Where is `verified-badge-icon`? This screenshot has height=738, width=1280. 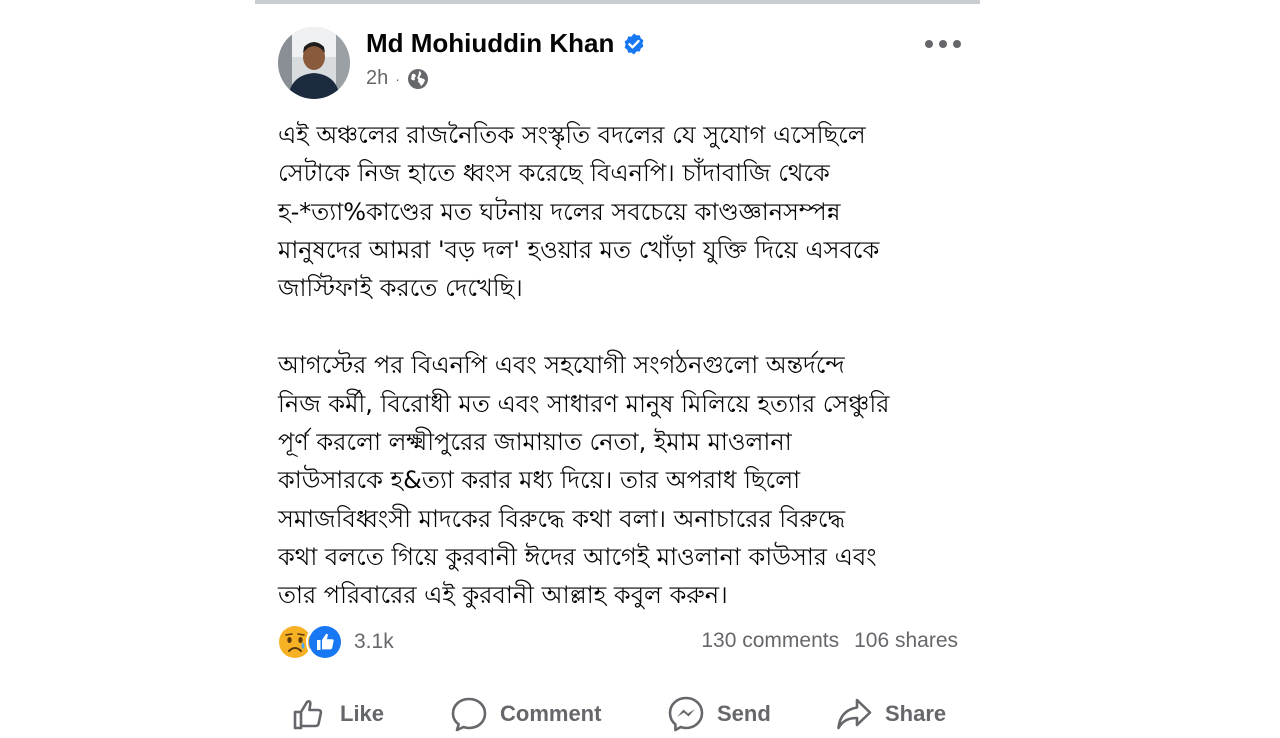 verified-badge-icon is located at coordinates (634, 44).